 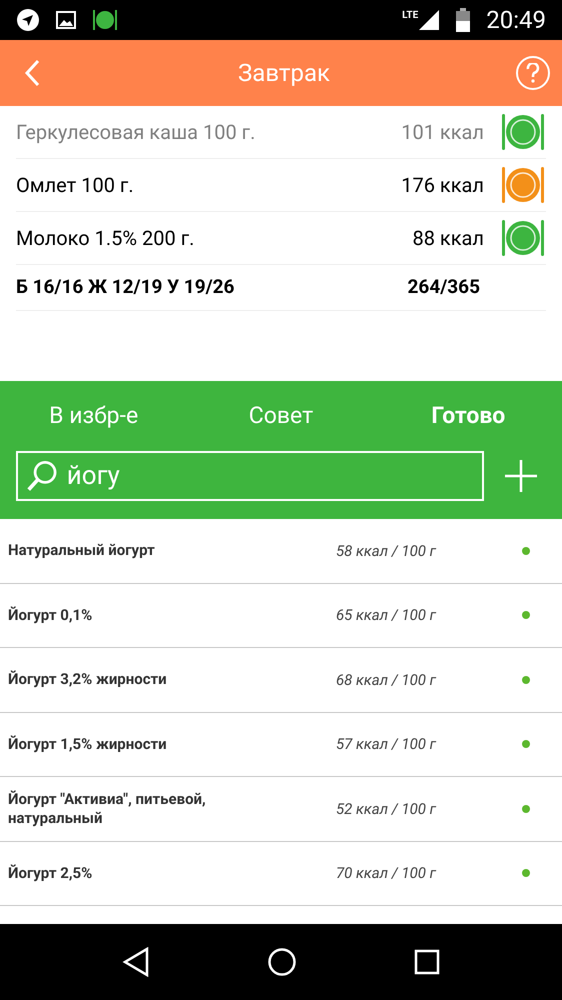 What do you see at coordinates (106, 238) in the screenshot?
I see `meal-item-name: Молоко 1.5% 200 г.` at bounding box center [106, 238].